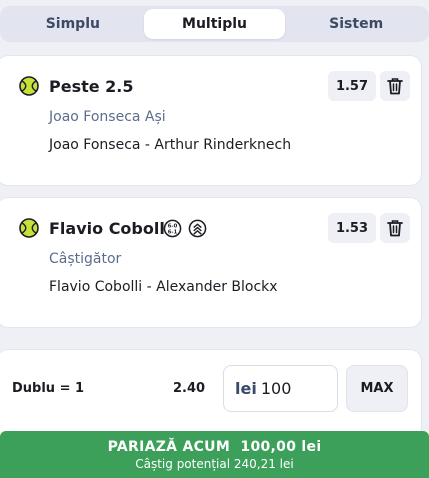 This screenshot has height=478, width=429. Describe the element at coordinates (214, 446) in the screenshot. I see `place-bet-label: PARIAZĂ ACUM 100,00 lei` at that location.